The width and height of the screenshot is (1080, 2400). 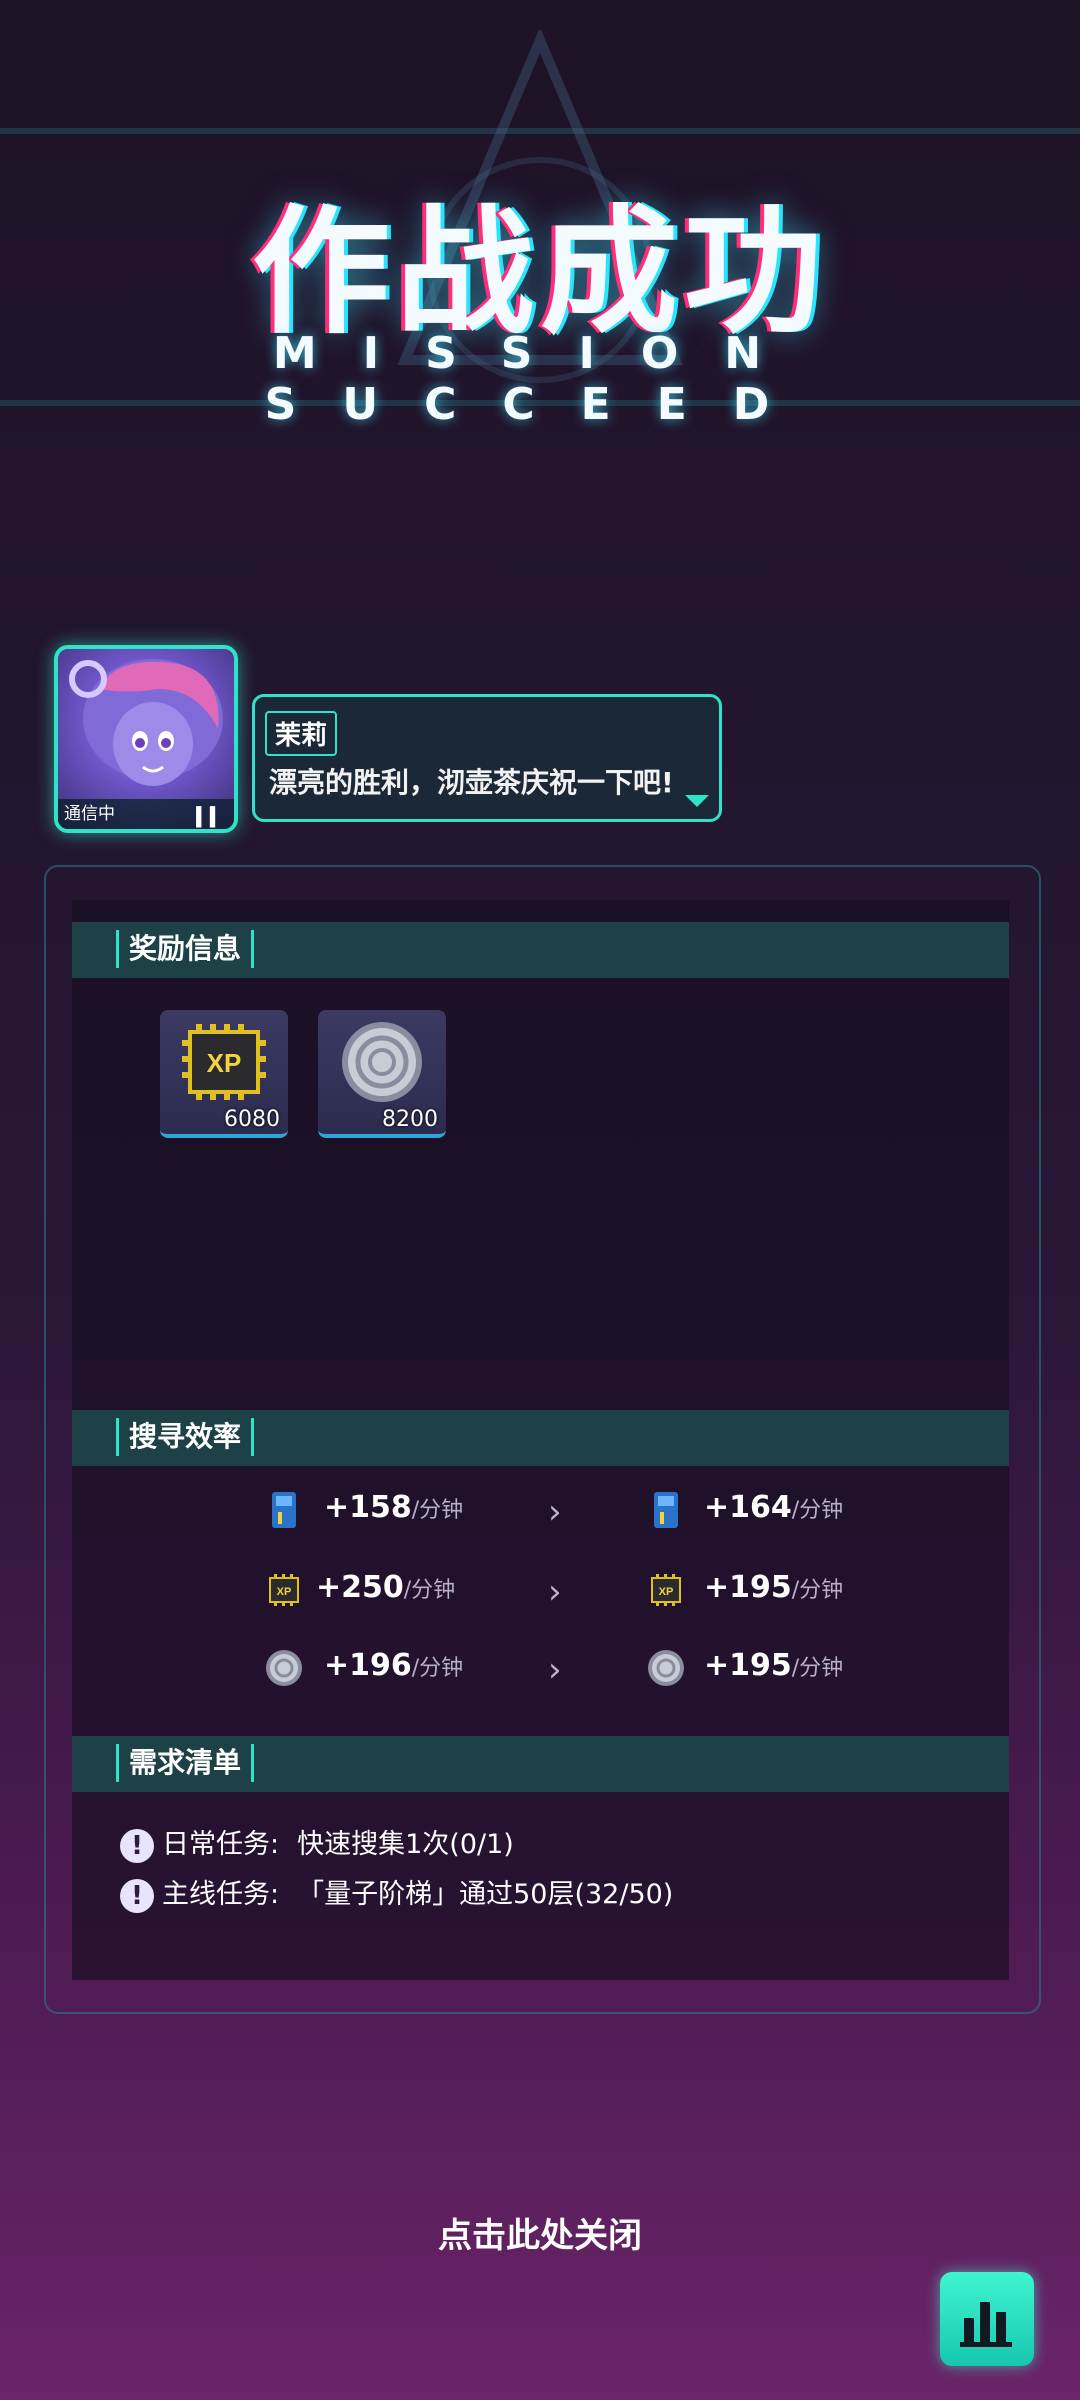 What do you see at coordinates (301, 733) in the screenshot?
I see `speaker-name: 茉莉` at bounding box center [301, 733].